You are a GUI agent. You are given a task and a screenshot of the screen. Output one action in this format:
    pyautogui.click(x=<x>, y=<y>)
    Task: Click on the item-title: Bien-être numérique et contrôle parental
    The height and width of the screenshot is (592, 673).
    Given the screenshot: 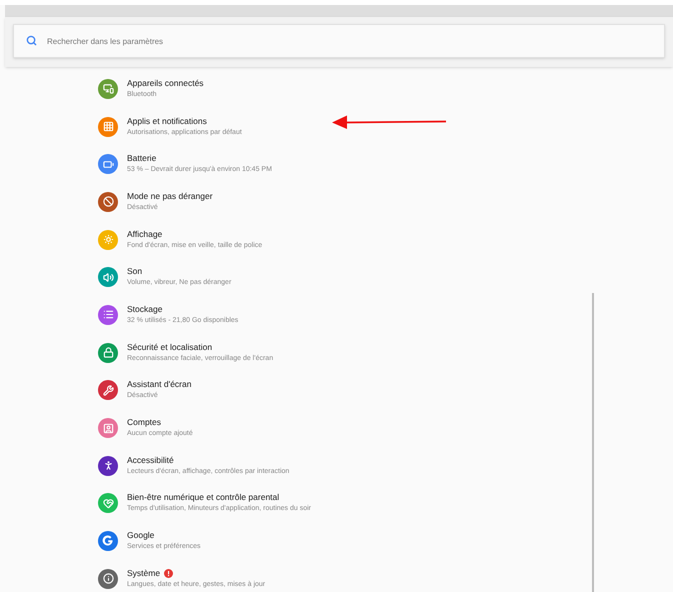 What is the action you would take?
    pyautogui.click(x=203, y=498)
    